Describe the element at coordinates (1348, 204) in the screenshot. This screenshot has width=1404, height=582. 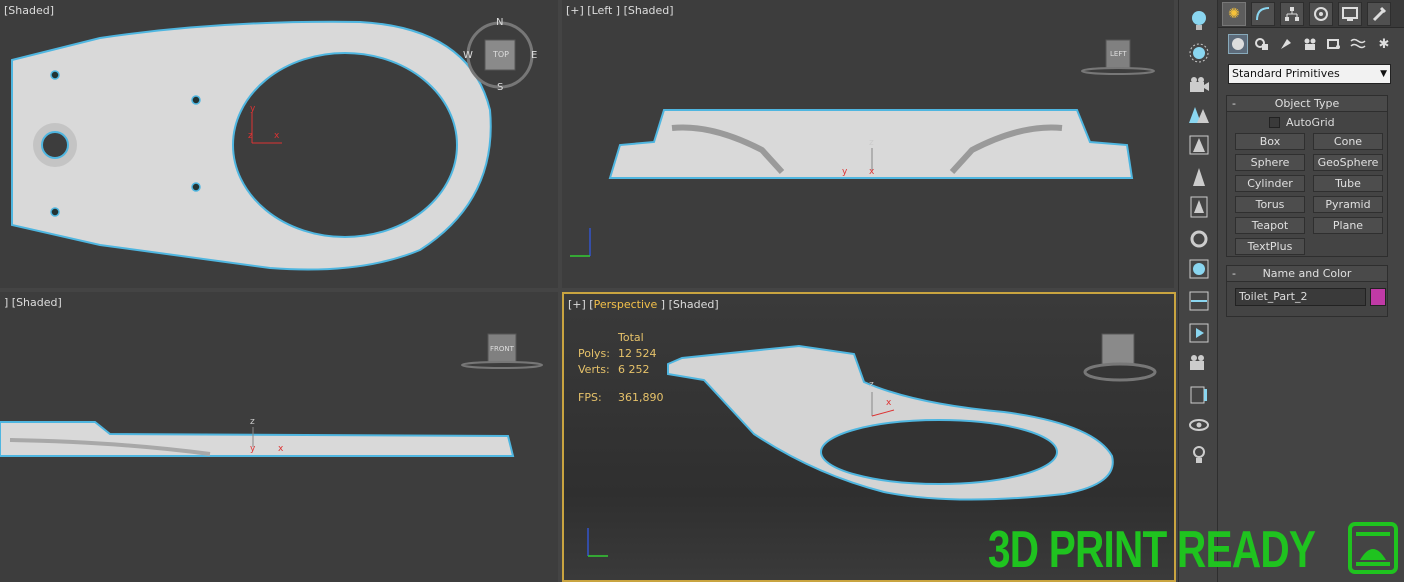
I see `pyramid-button: Pyramid` at that location.